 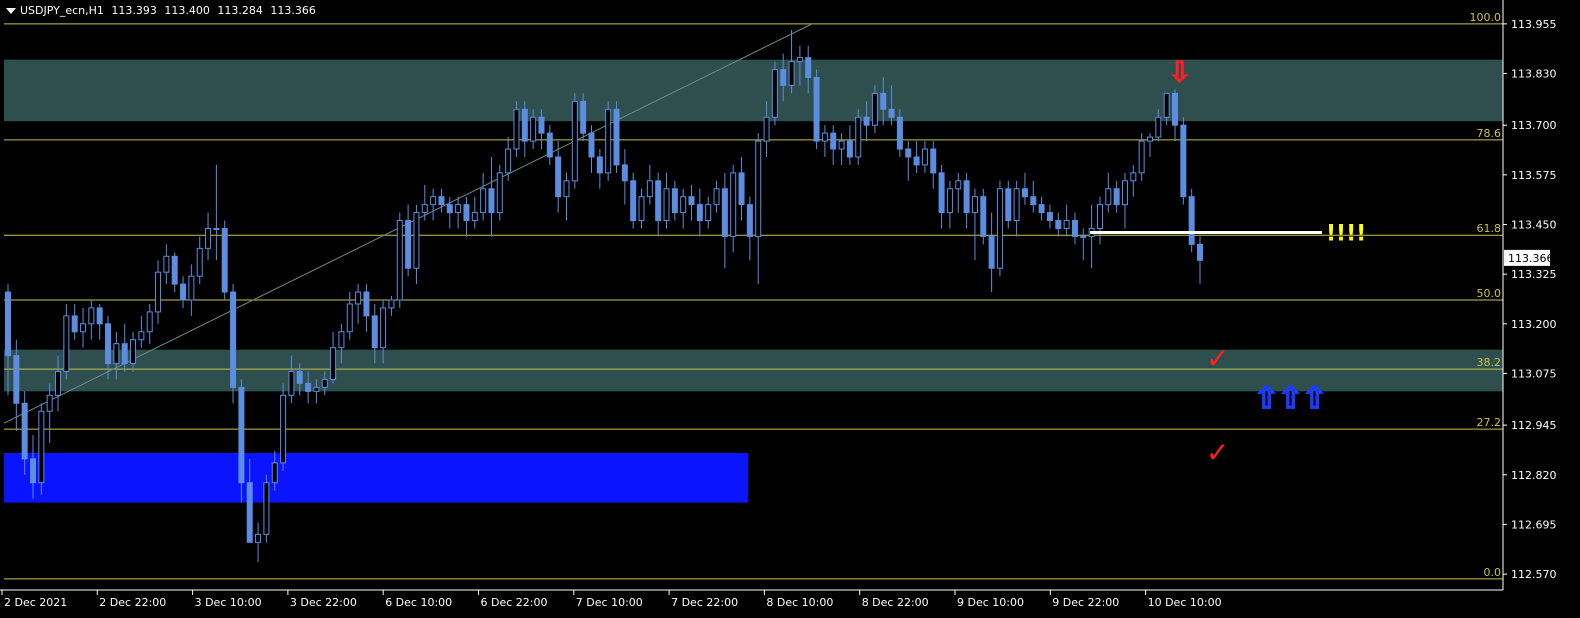 I want to click on x-tick-label: 8 Dec 10:00, so click(x=799, y=602).